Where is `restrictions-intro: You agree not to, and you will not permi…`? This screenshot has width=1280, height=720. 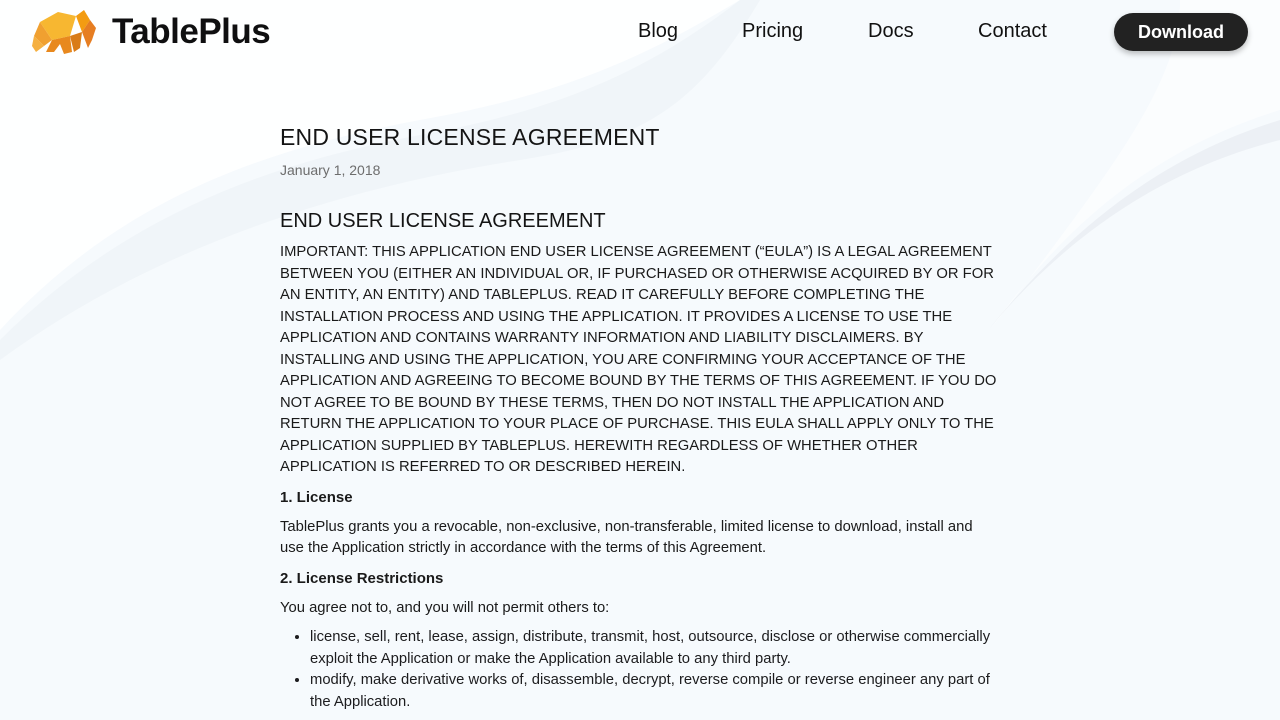
restrictions-intro: You agree not to, and you will not permi… is located at coordinates (445, 607).